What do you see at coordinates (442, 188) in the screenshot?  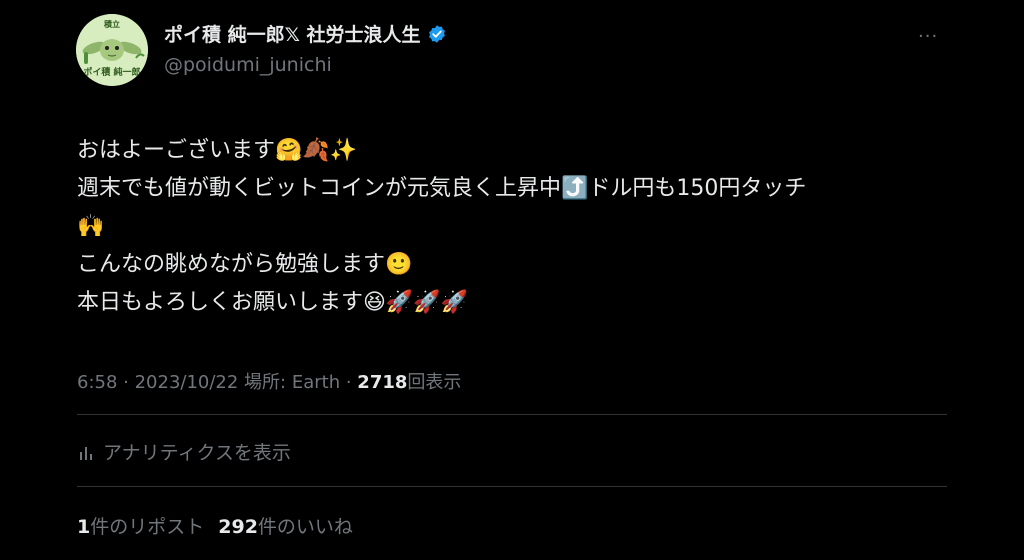 I see `tweet-line: 週末でも値が動くビットコインが元気良く上昇中⤴️ドル円も150円タッチ` at bounding box center [442, 188].